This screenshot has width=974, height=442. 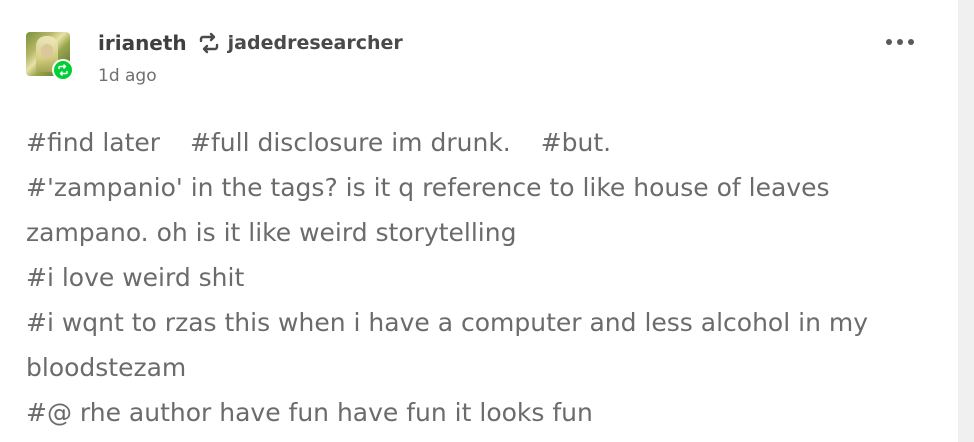 What do you see at coordinates (142, 43) in the screenshot?
I see `author-name: irianeth` at bounding box center [142, 43].